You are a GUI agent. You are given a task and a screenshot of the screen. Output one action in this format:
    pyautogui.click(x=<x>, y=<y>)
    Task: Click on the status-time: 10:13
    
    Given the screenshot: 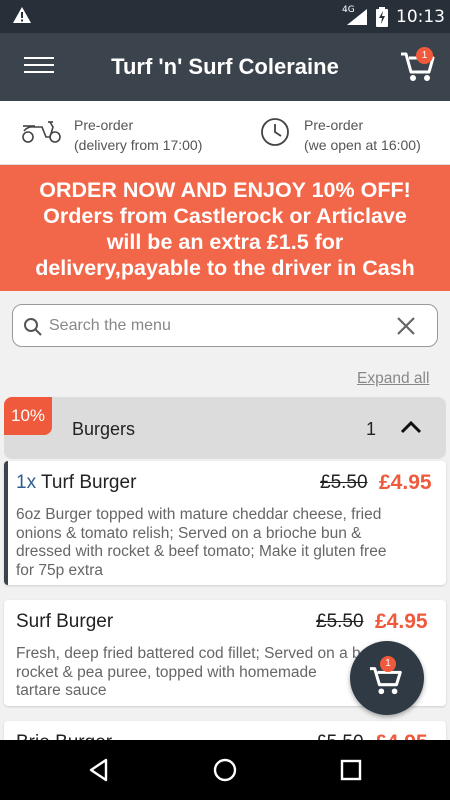 What is the action you would take?
    pyautogui.click(x=420, y=17)
    